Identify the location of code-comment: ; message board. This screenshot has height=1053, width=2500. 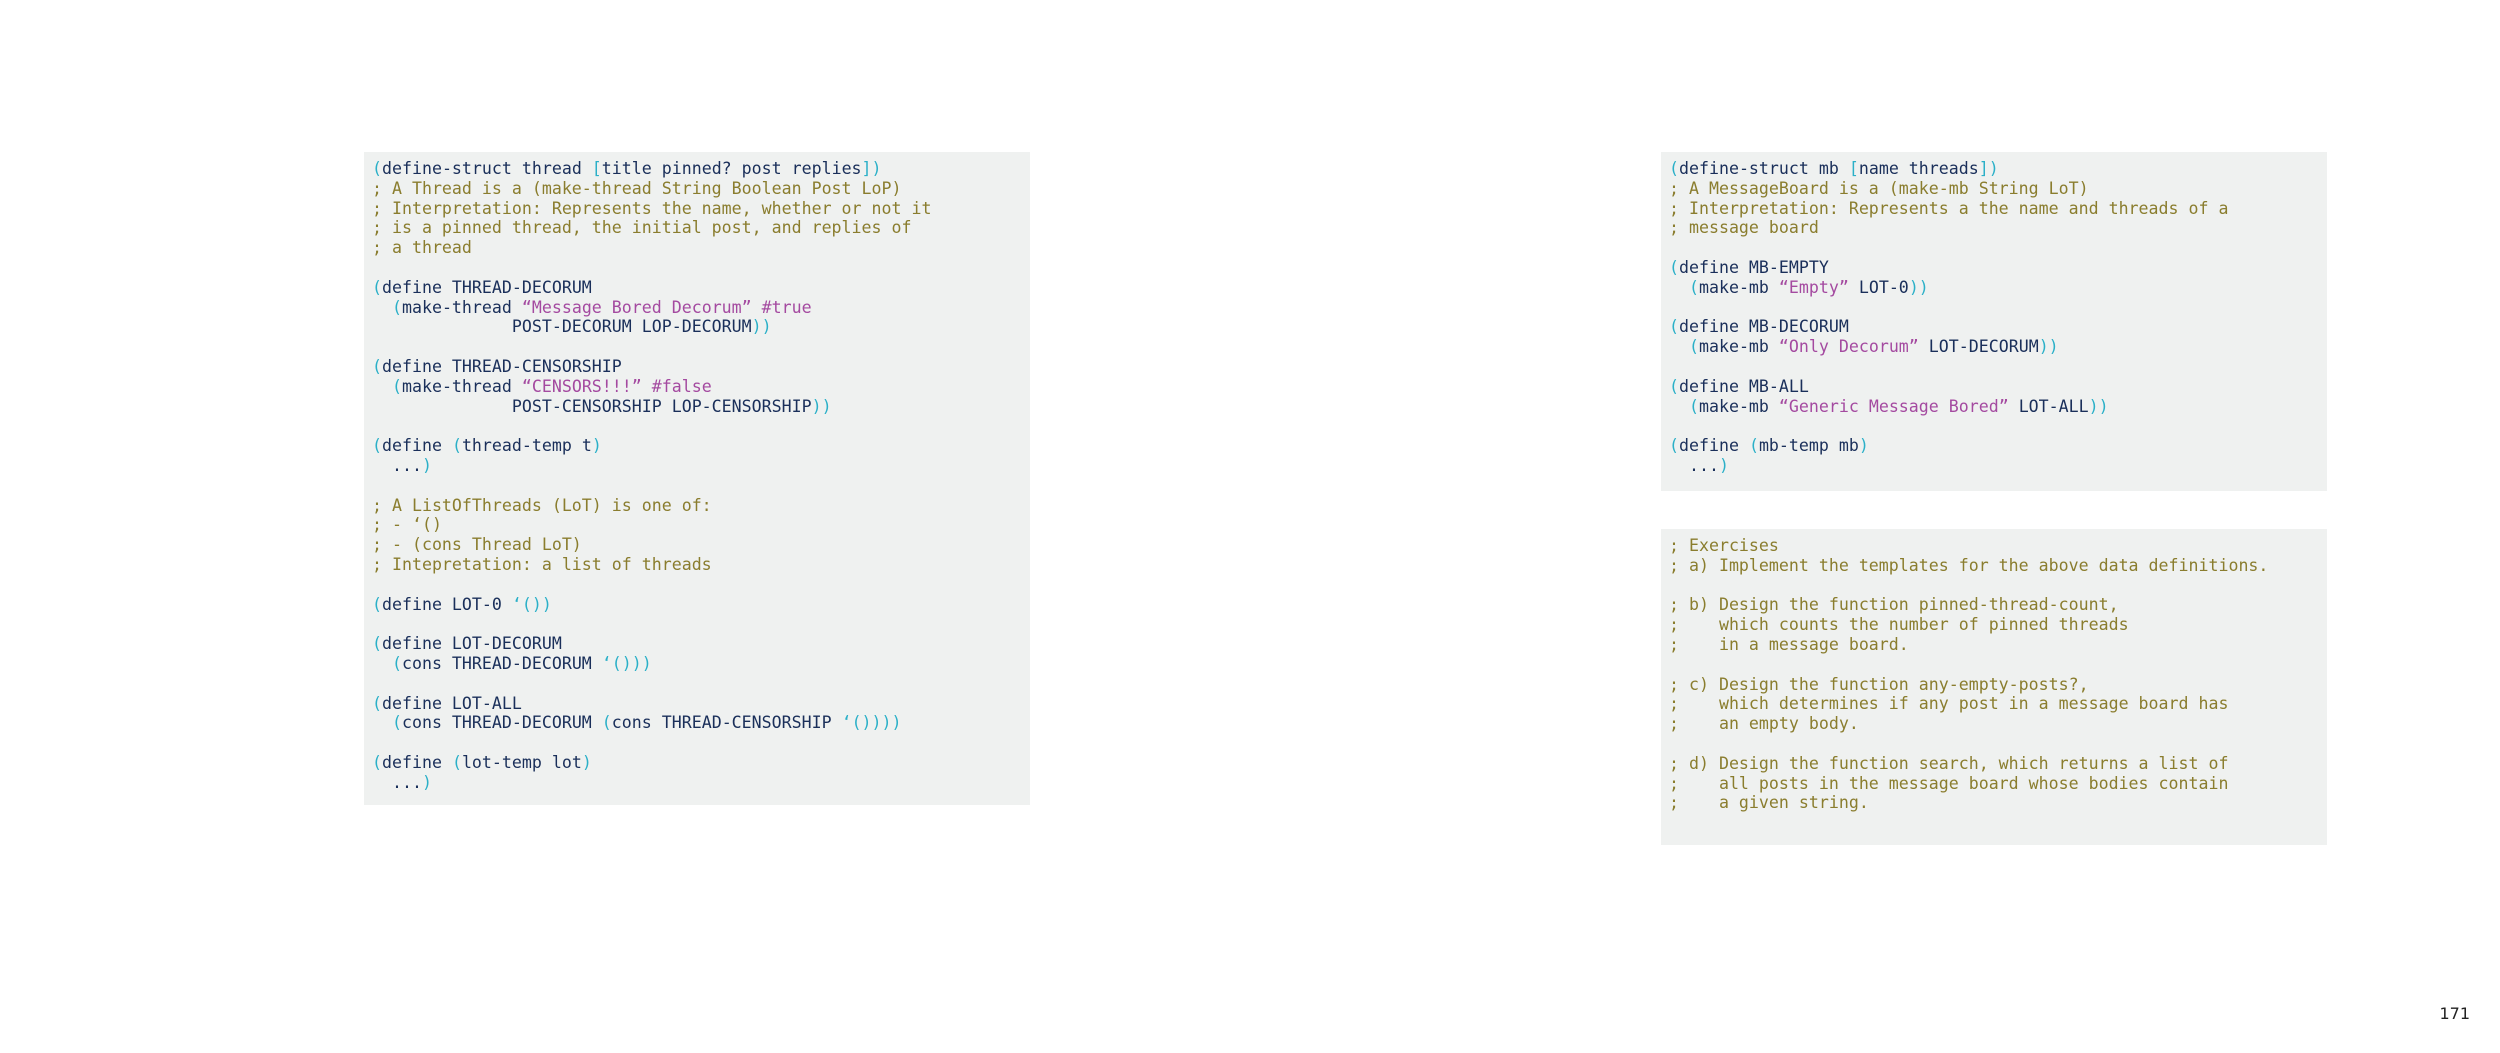
(1744, 228).